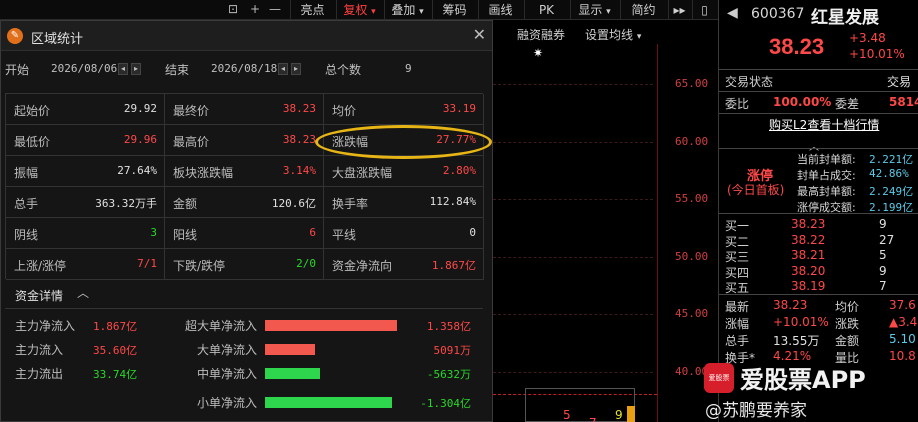 This screenshot has height=422, width=918. What do you see at coordinates (407, 10) in the screenshot?
I see `toolbar-btn-overlay: 叠加 ▾` at bounding box center [407, 10].